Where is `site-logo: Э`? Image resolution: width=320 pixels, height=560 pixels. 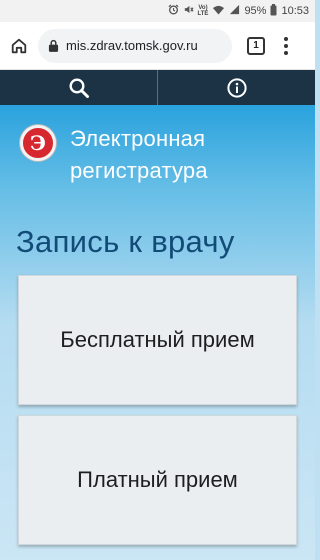 site-logo: Э is located at coordinates (38, 143).